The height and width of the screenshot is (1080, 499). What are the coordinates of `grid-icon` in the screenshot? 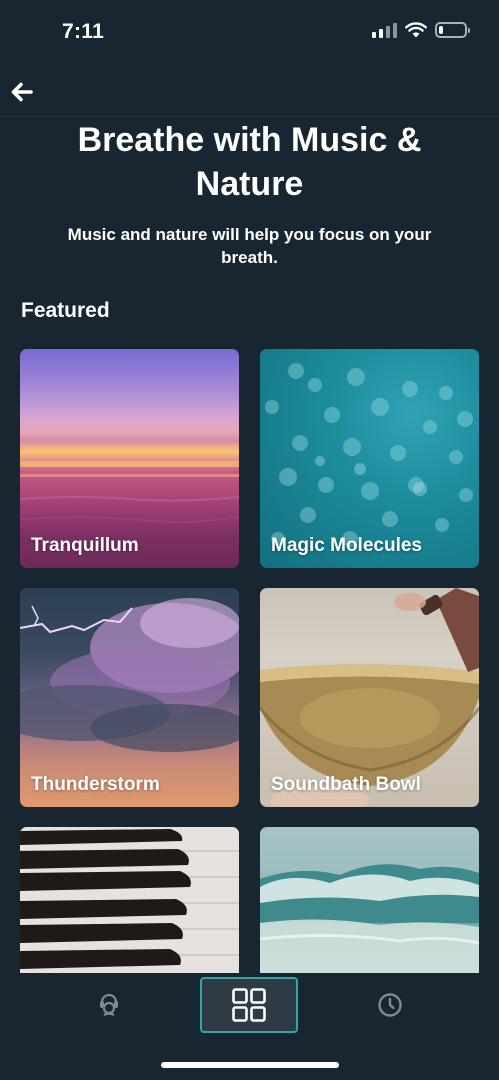 It's located at (249, 1005).